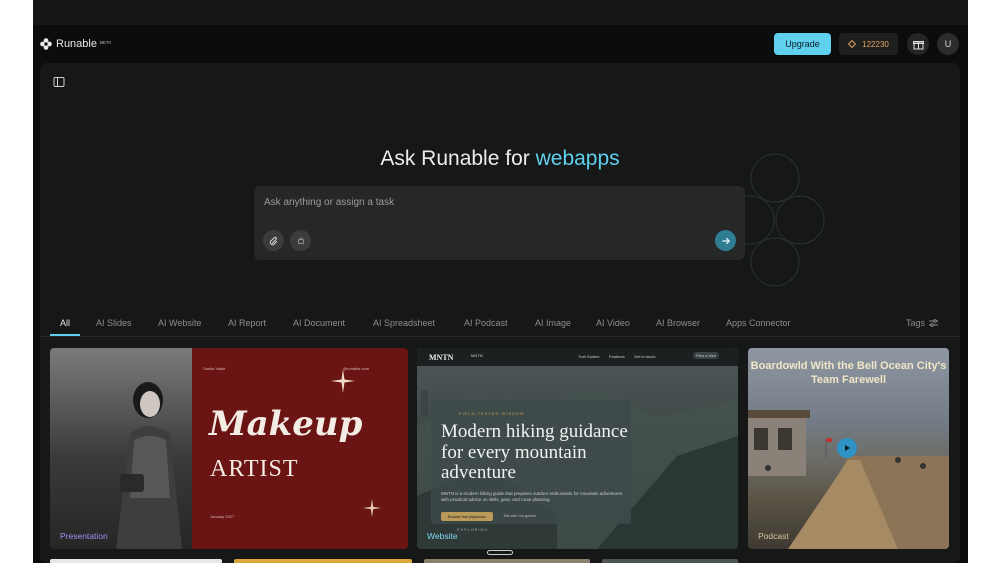 The width and height of the screenshot is (1000, 563). Describe the element at coordinates (499, 223) in the screenshot. I see `prompt-box` at that location.